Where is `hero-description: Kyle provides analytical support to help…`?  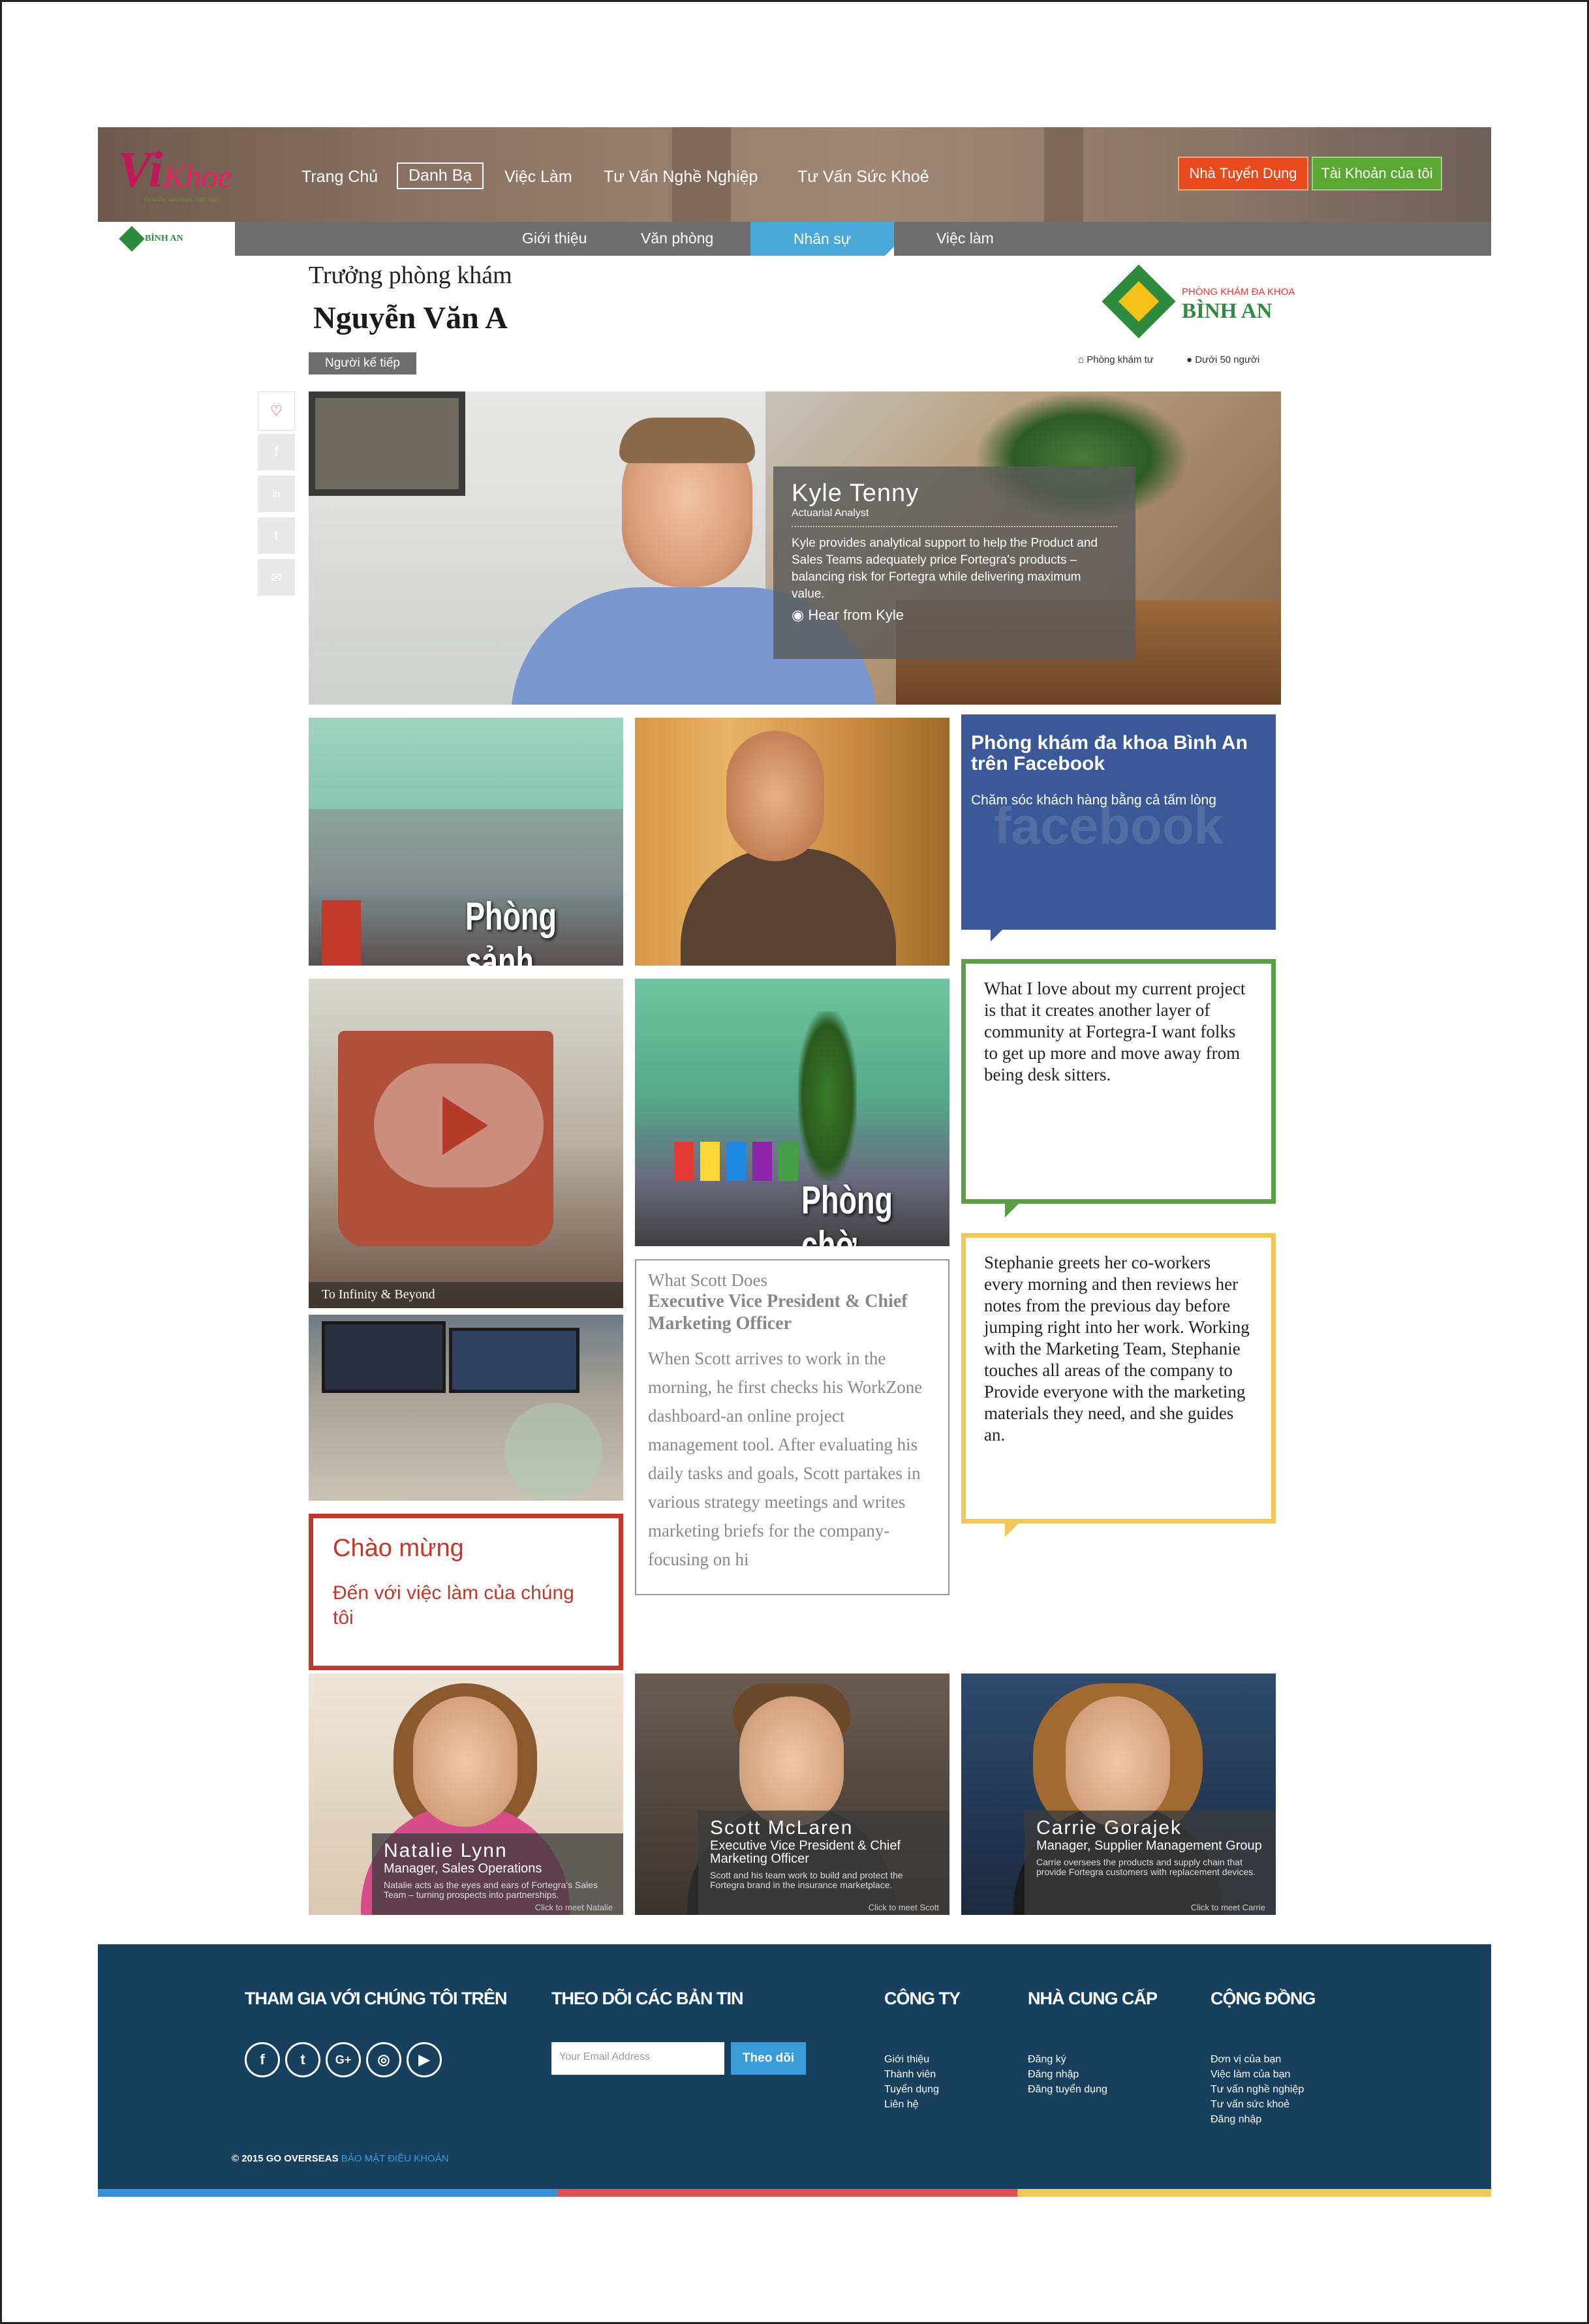 hero-description: Kyle provides analytical support to help… is located at coordinates (945, 568).